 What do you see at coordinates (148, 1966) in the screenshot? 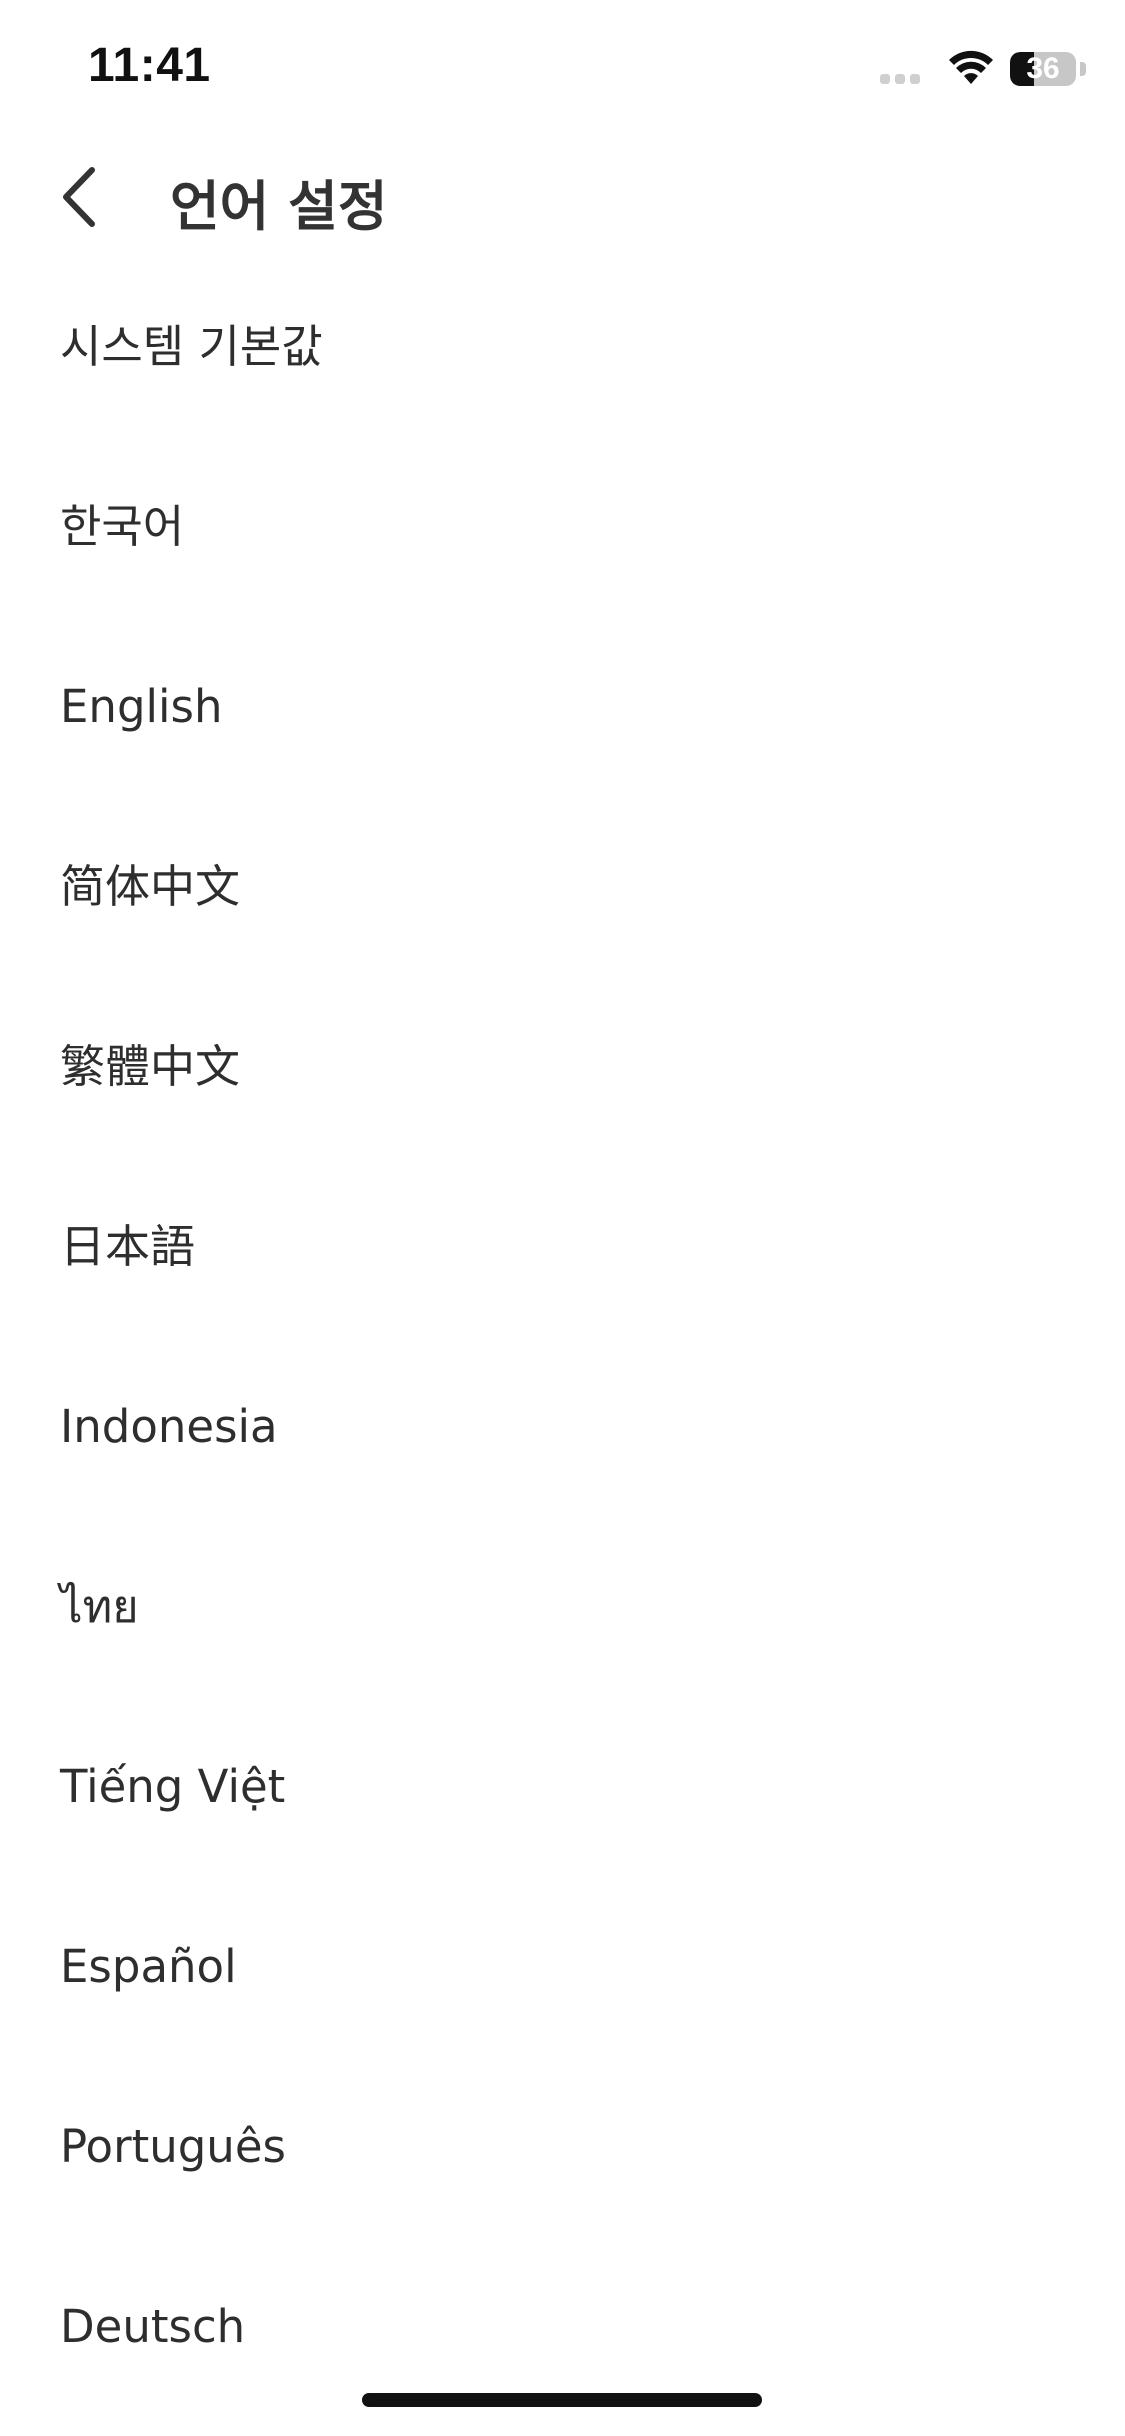
I see `language-option-label: Español` at bounding box center [148, 1966].